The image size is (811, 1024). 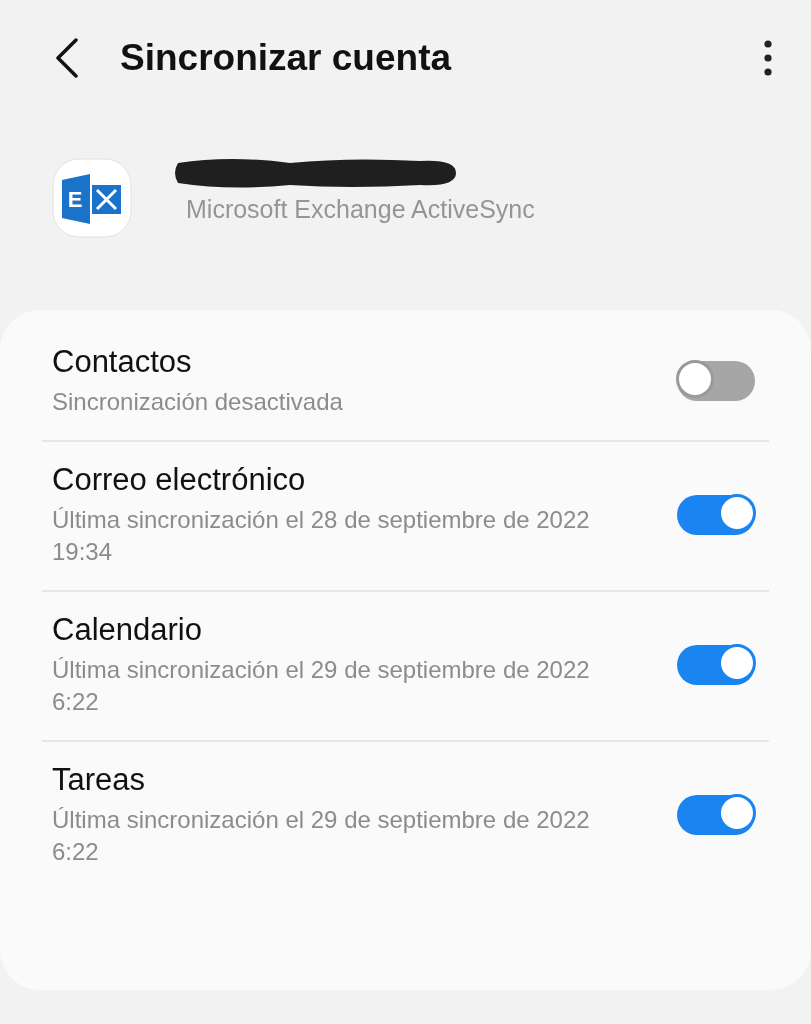 I want to click on page-title: Sincronizar cuenta, so click(x=286, y=58).